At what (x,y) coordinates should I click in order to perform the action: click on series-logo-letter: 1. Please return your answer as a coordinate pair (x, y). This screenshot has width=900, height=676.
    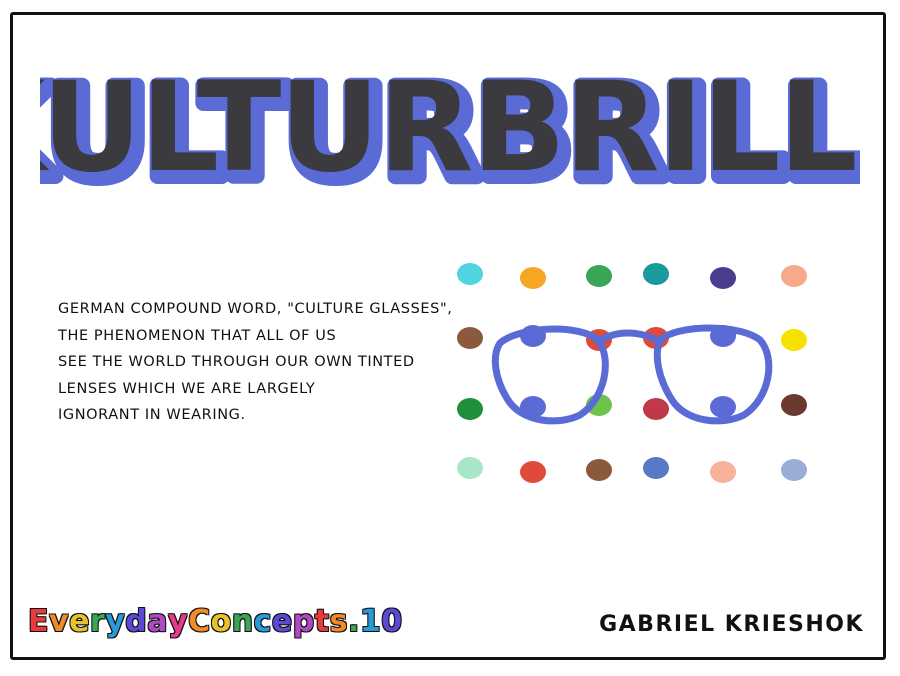
    Looking at the image, I should click on (370, 621).